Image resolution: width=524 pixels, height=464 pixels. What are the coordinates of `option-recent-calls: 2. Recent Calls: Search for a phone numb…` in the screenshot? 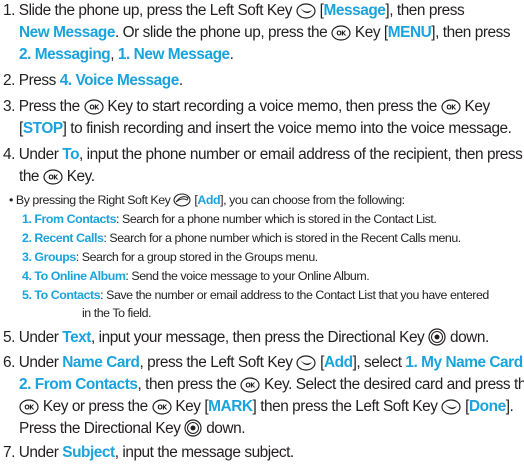 It's located at (241, 238).